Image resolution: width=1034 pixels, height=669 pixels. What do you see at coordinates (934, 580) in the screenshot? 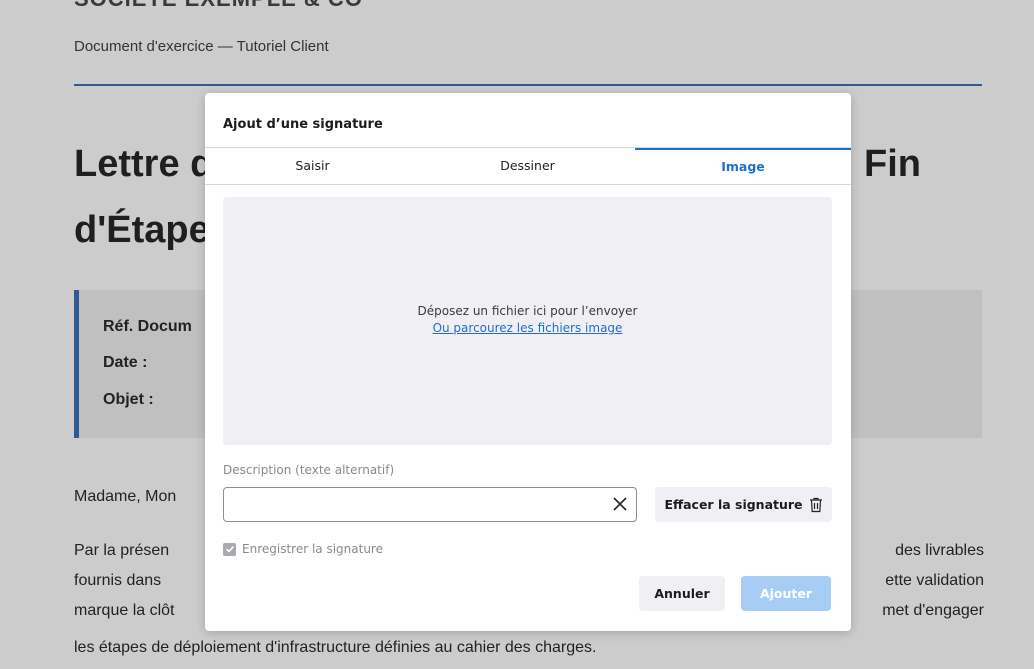
I see `paragraph-line-2-right: ette validation` at bounding box center [934, 580].